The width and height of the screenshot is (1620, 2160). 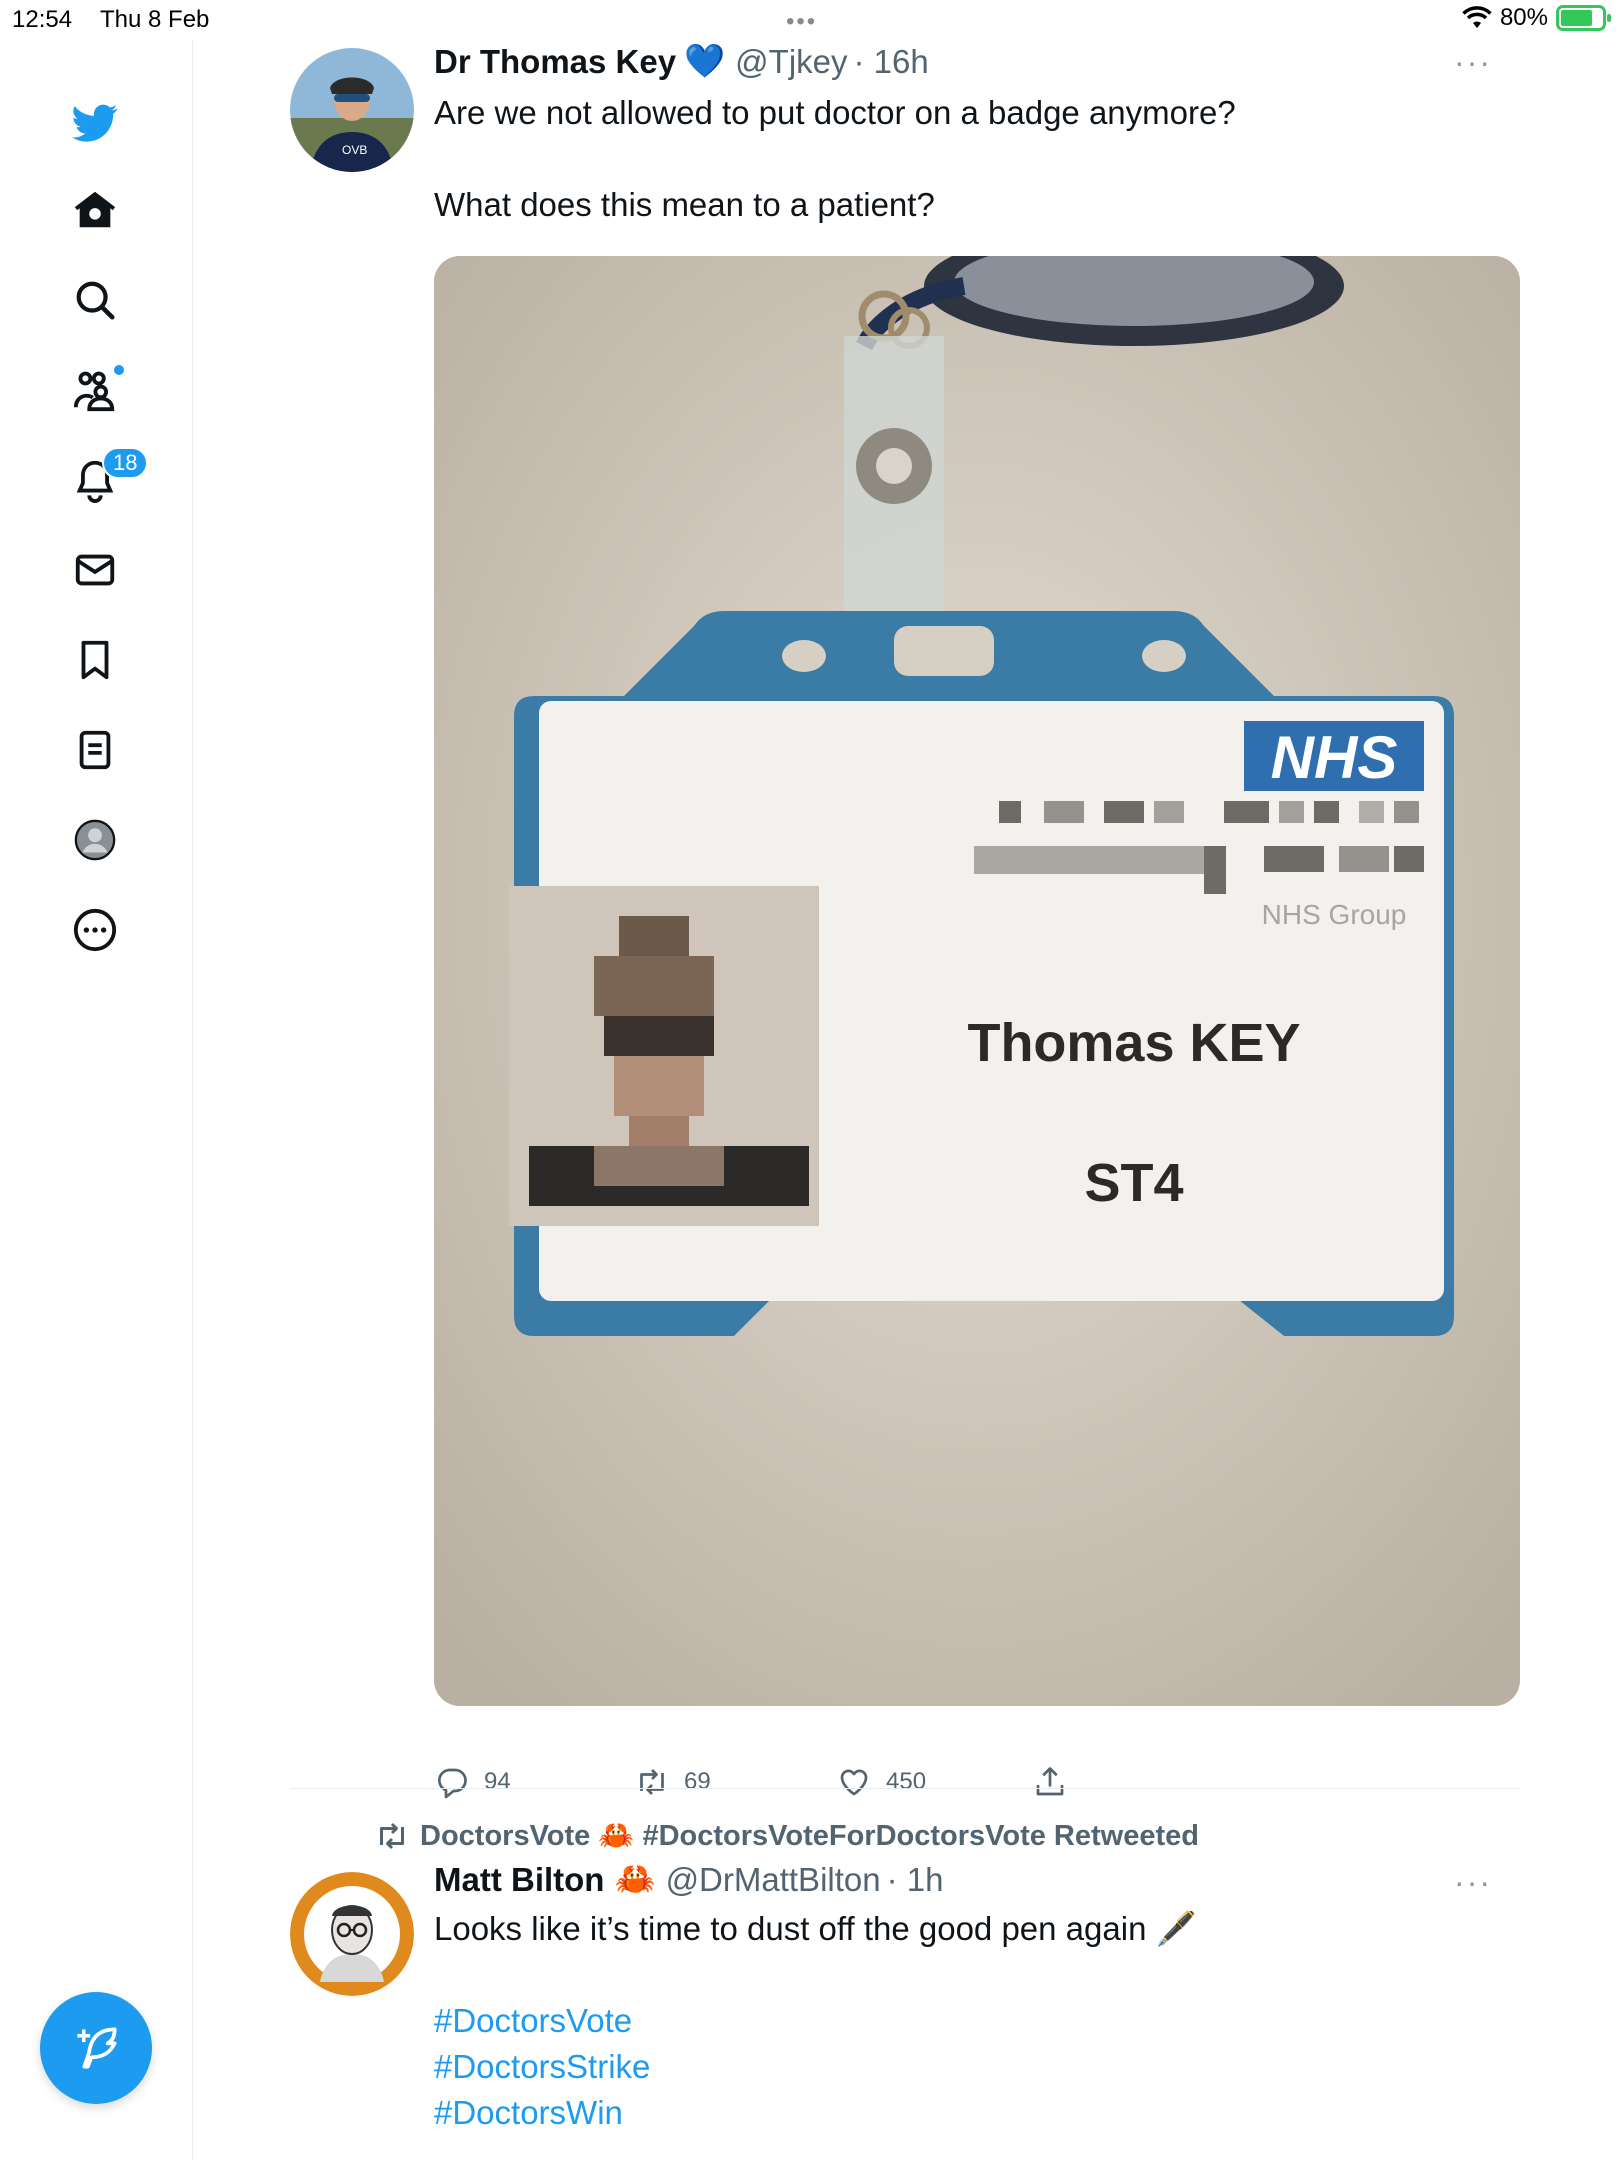 I want to click on hashtag-link: #DoctorsVote, so click(x=974, y=2021).